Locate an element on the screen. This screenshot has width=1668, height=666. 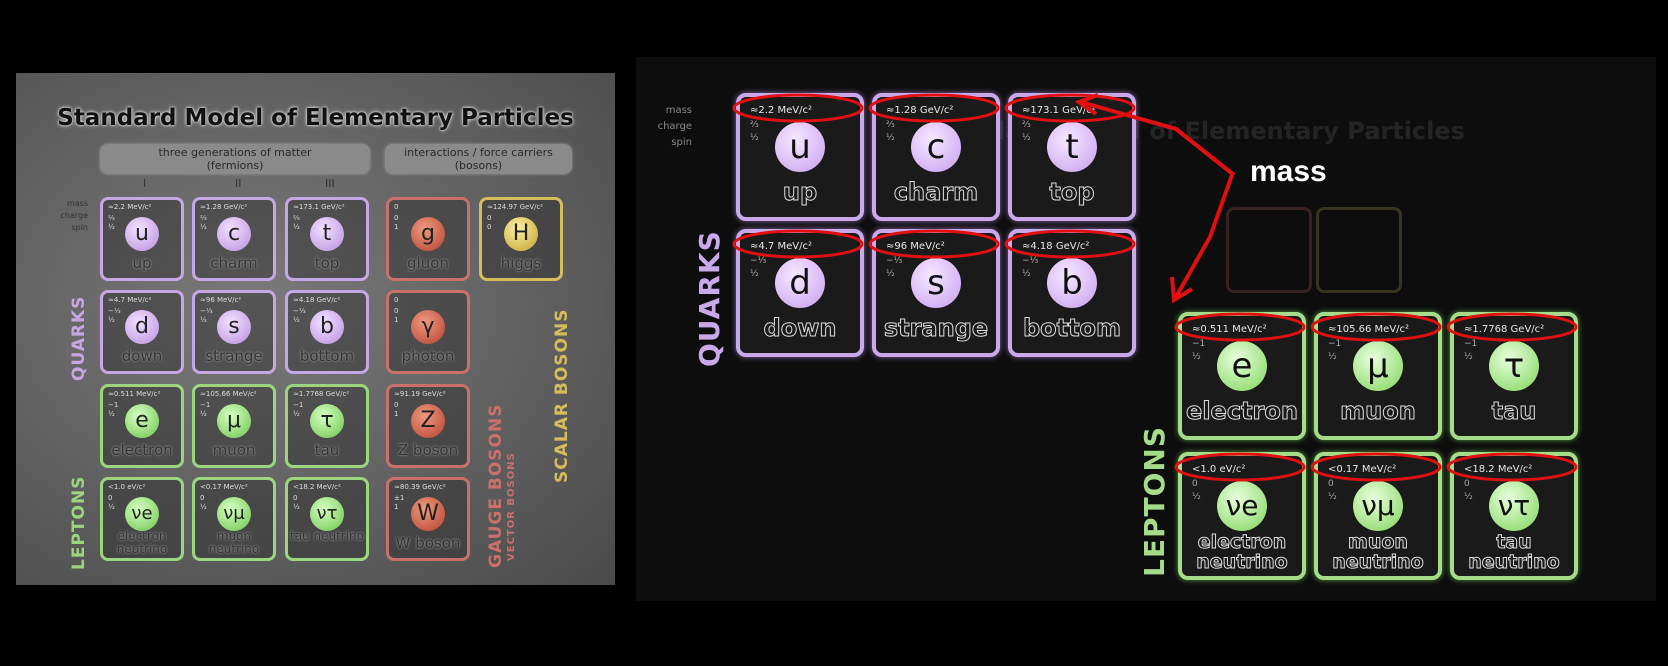
mass-value: <1.0 eV/c² is located at coordinates (127, 487).